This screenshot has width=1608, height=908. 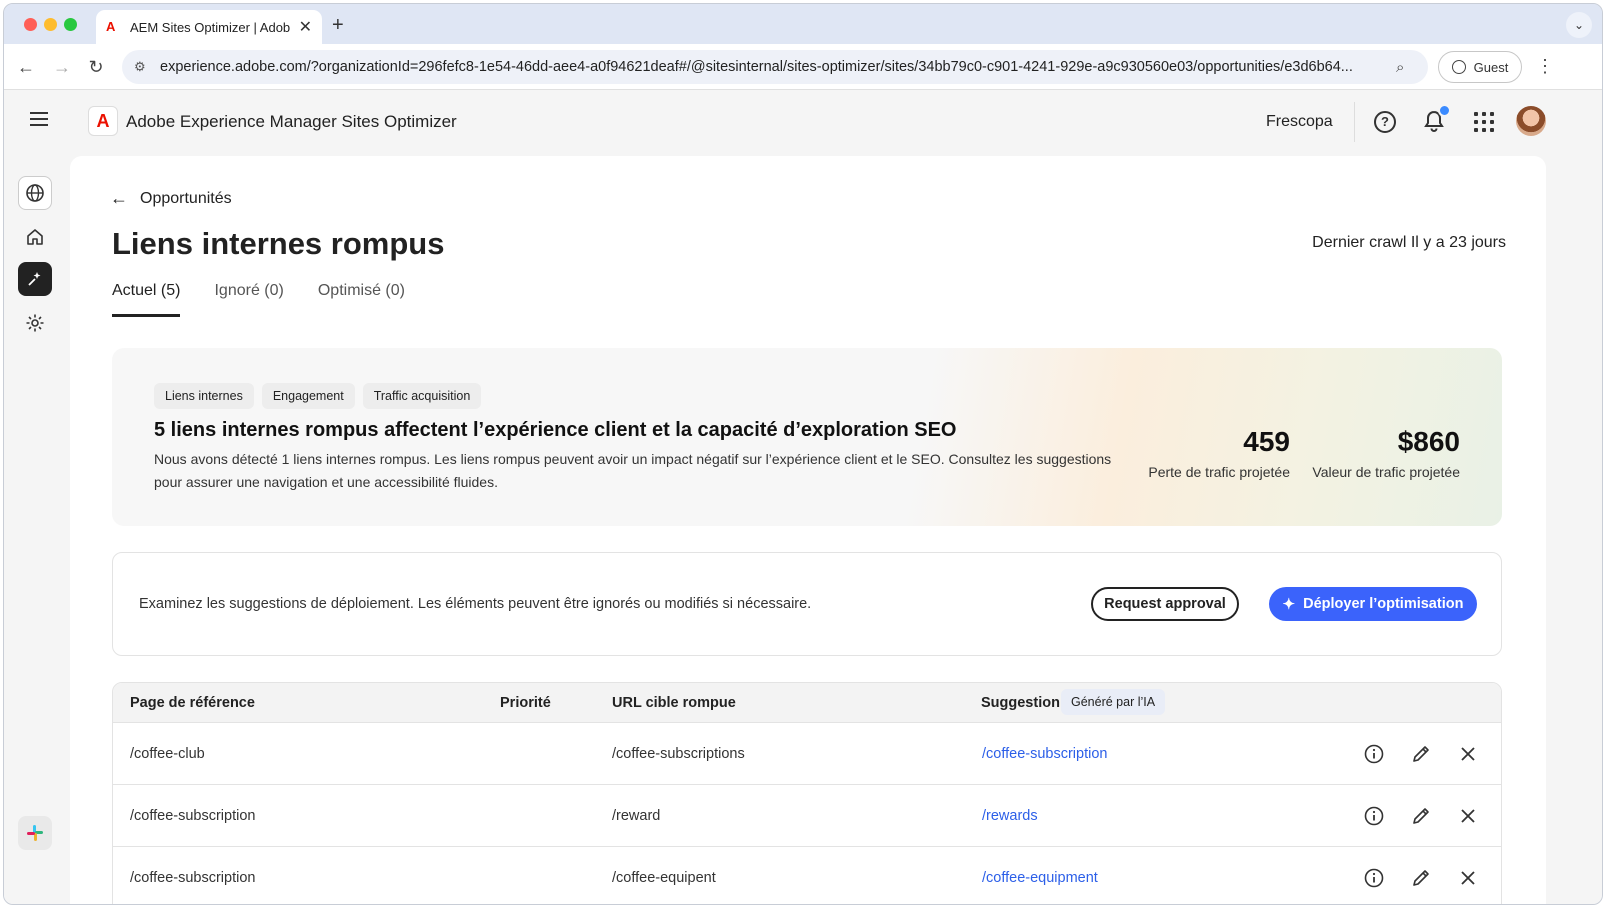 What do you see at coordinates (1400, 67) in the screenshot?
I see `zoom-icon: ⌕` at bounding box center [1400, 67].